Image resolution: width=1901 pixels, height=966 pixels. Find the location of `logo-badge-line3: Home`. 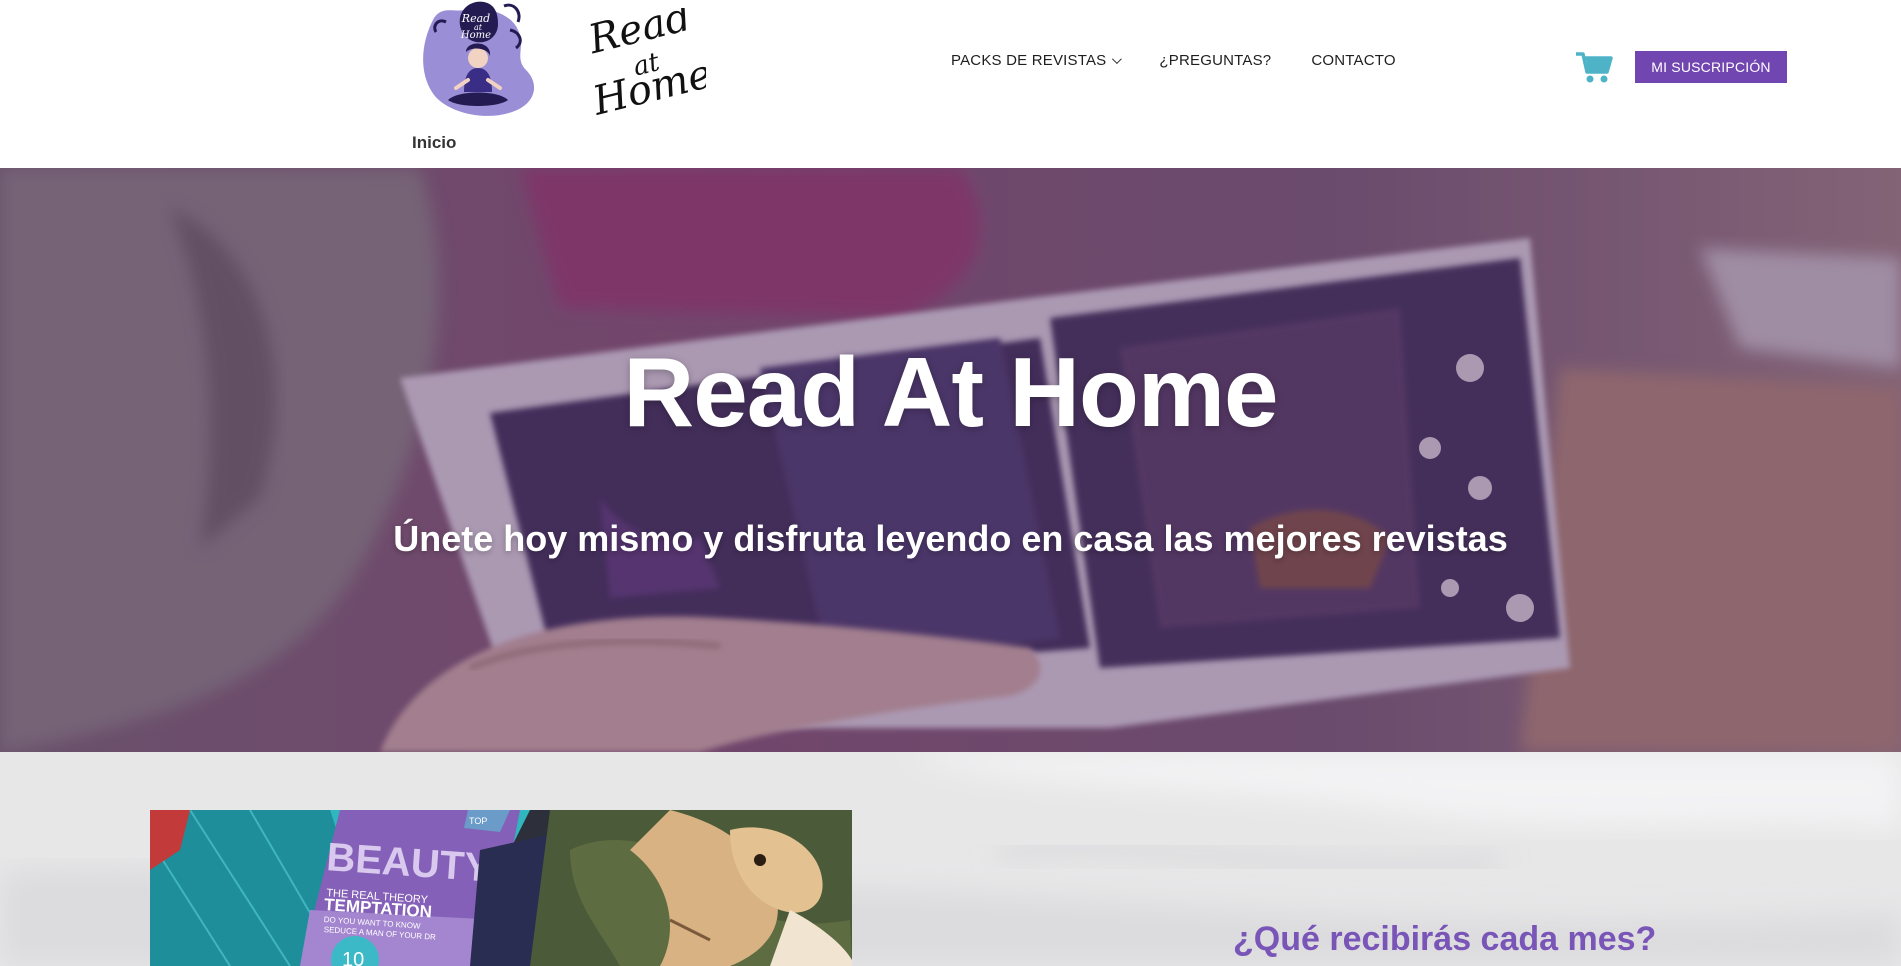

logo-badge-line3: Home is located at coordinates (475, 35).